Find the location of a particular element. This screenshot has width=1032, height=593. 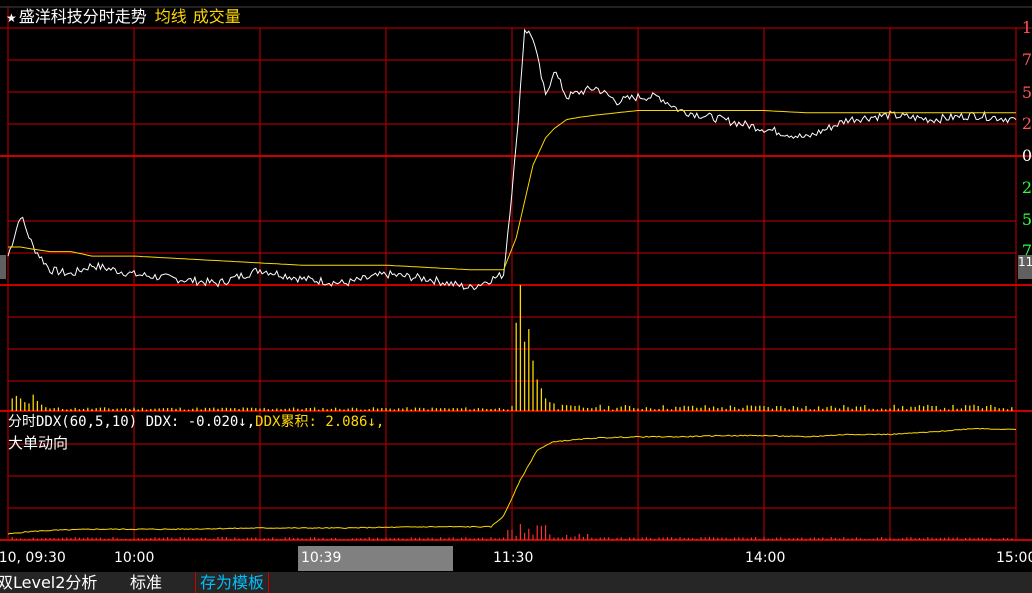

time-label-open: /10, 09:30 is located at coordinates (33, 558).